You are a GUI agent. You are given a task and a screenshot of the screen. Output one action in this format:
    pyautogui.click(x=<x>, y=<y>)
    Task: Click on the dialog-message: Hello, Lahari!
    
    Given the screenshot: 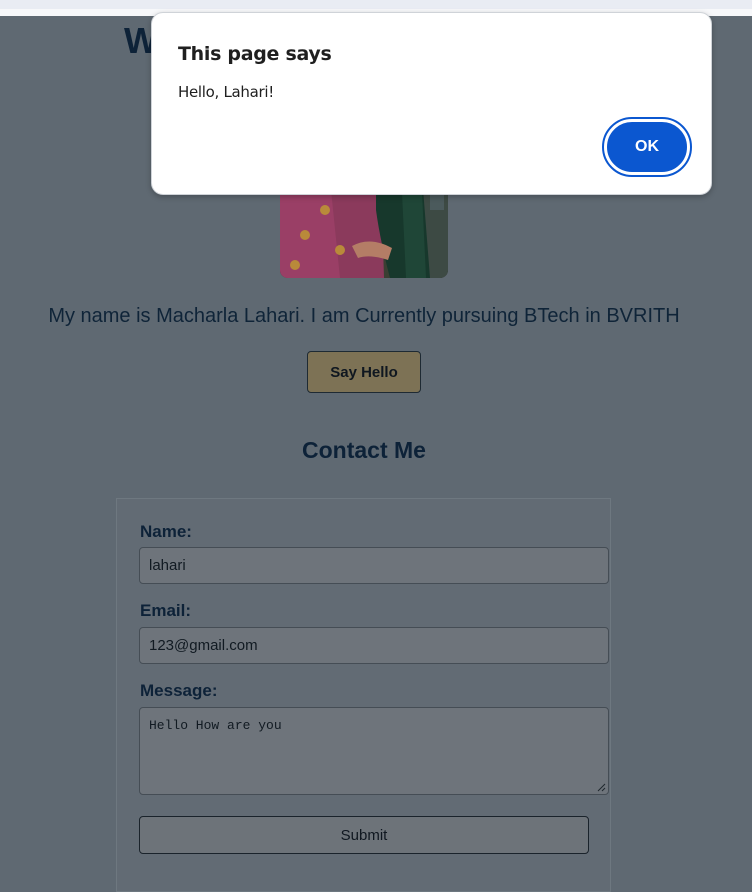 What is the action you would take?
    pyautogui.click(x=226, y=92)
    